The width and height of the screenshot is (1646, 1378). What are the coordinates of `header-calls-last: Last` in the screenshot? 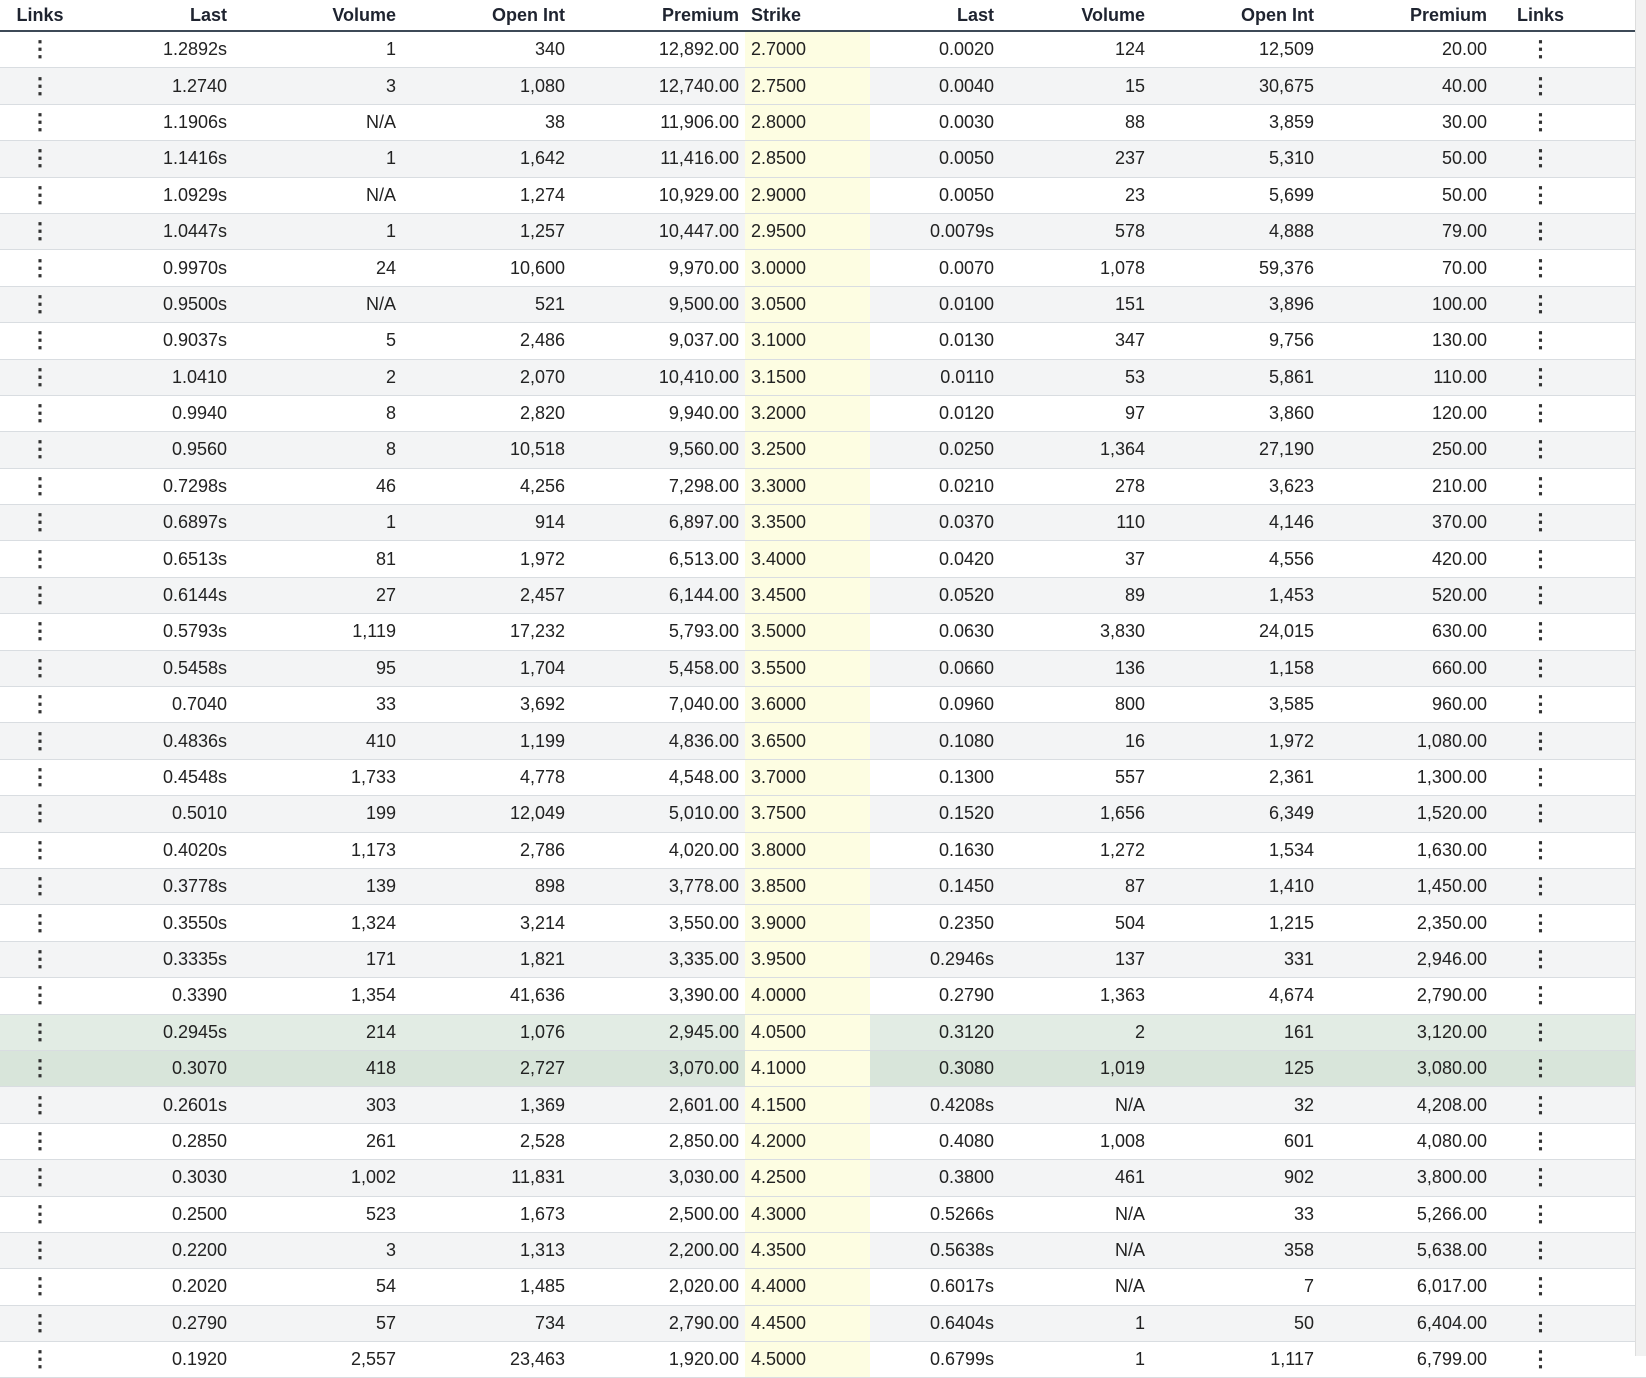 It's located at (156, 16).